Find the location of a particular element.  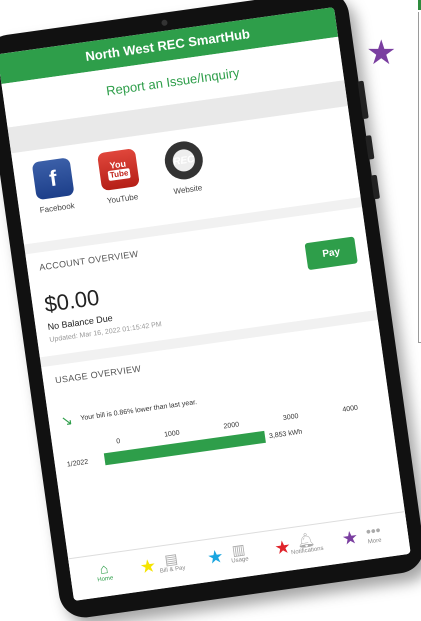

youtube-icon: You Tube is located at coordinates (118, 170).